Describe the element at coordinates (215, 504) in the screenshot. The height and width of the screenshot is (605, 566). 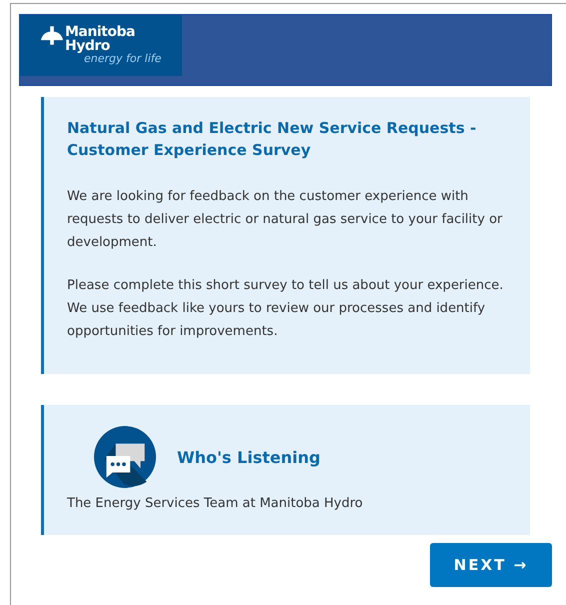
I see `contact-text: The Energy Services Team at Manitoba Hydro` at that location.